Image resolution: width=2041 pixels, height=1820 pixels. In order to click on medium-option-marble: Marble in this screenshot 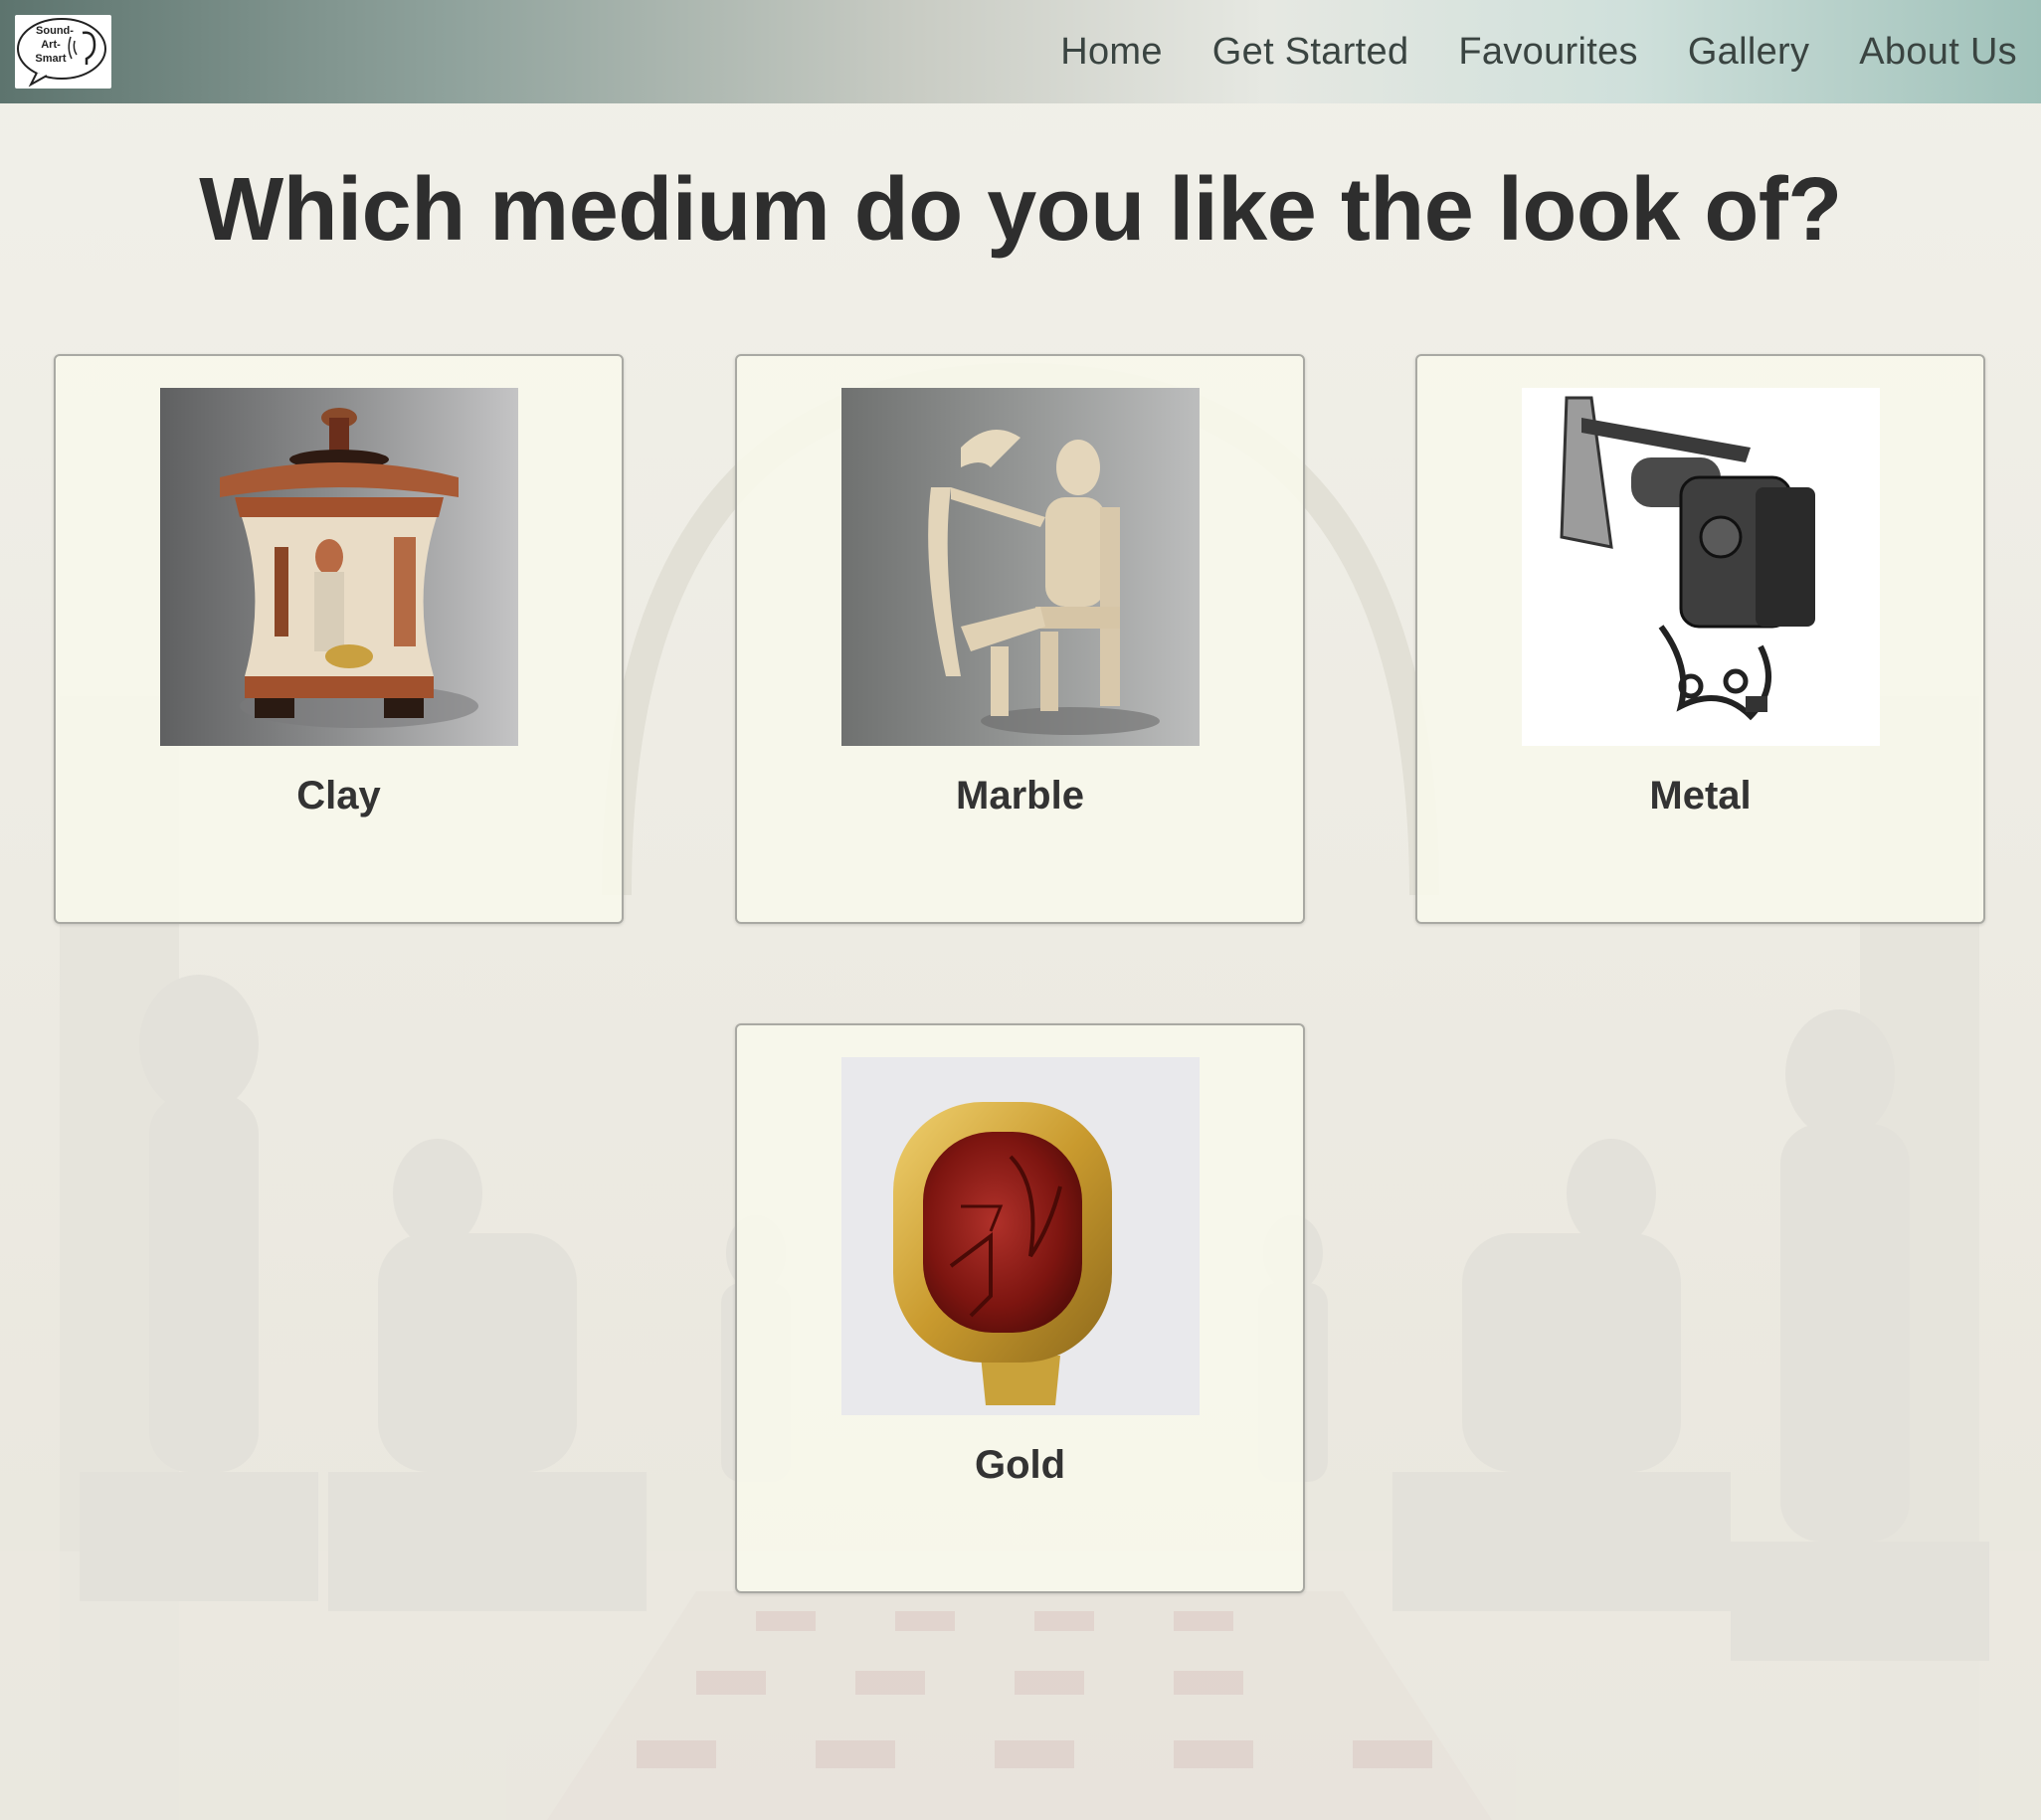, I will do `click(1020, 639)`.